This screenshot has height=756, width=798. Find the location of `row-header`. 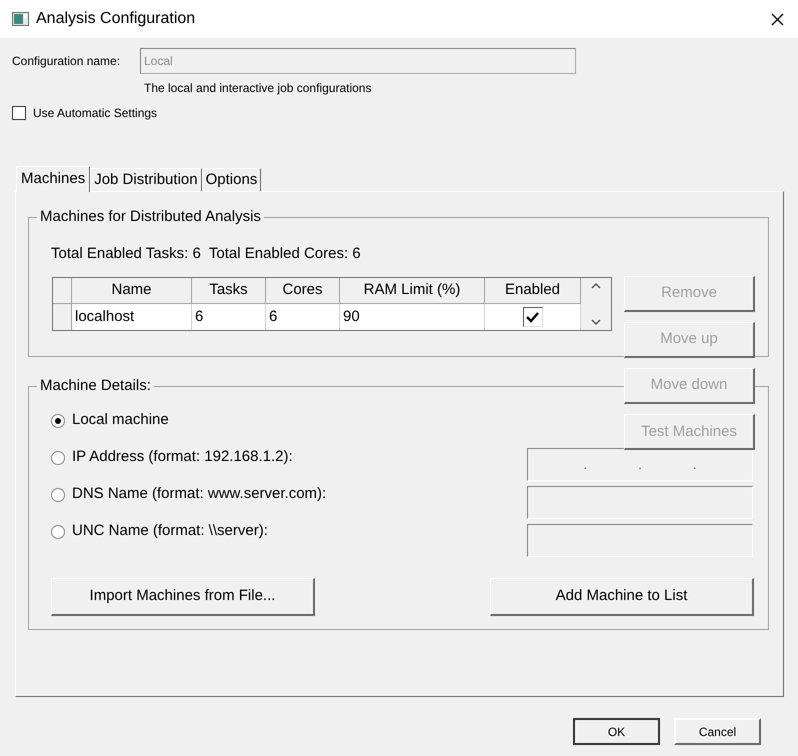

row-header is located at coordinates (62, 317).